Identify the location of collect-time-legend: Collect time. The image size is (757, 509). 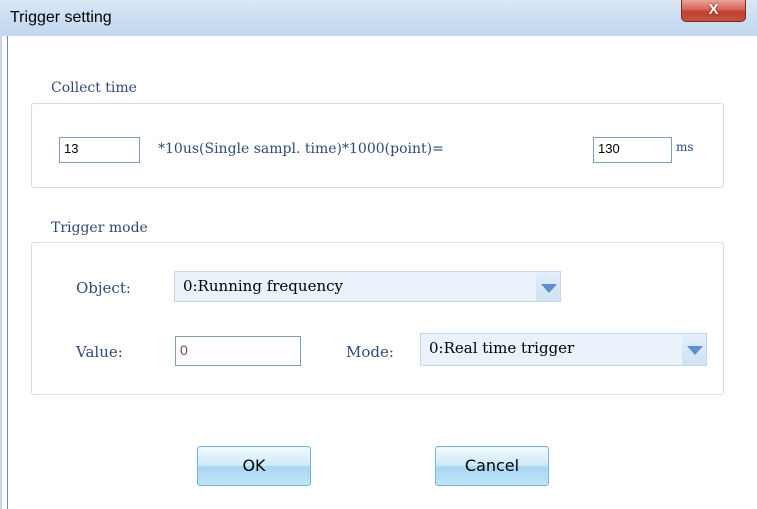
(94, 88).